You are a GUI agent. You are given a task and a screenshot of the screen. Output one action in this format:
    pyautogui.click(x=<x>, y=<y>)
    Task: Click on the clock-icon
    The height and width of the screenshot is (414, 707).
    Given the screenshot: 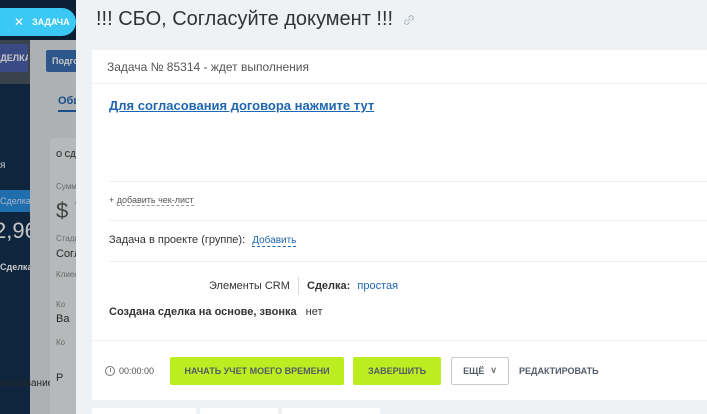 What is the action you would take?
    pyautogui.click(x=110, y=370)
    